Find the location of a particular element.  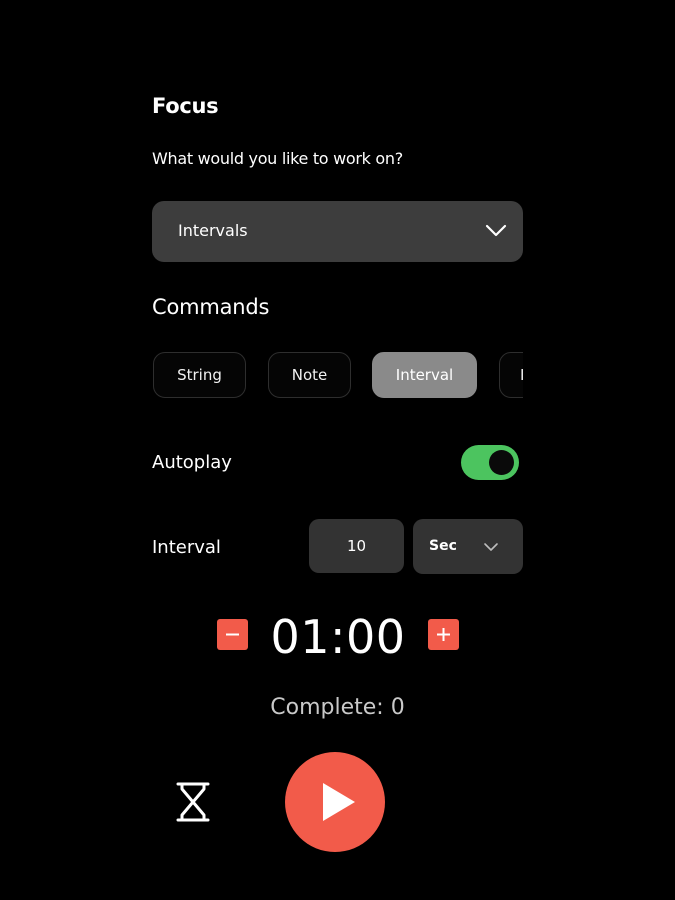

focus-select: Intervals is located at coordinates (337, 231).